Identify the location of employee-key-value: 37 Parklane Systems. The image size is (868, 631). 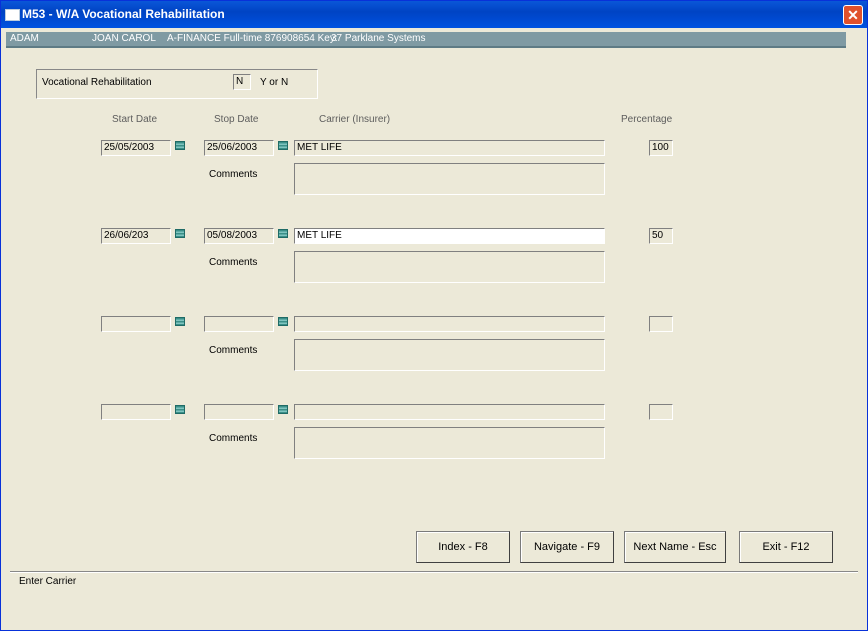
(378, 38).